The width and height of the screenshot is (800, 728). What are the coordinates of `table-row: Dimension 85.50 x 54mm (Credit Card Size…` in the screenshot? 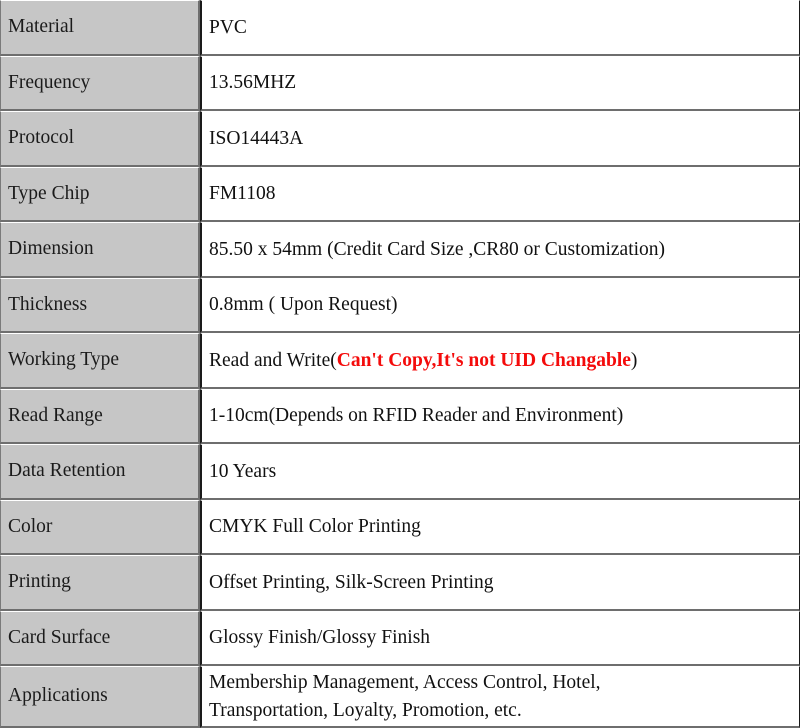 It's located at (400, 250).